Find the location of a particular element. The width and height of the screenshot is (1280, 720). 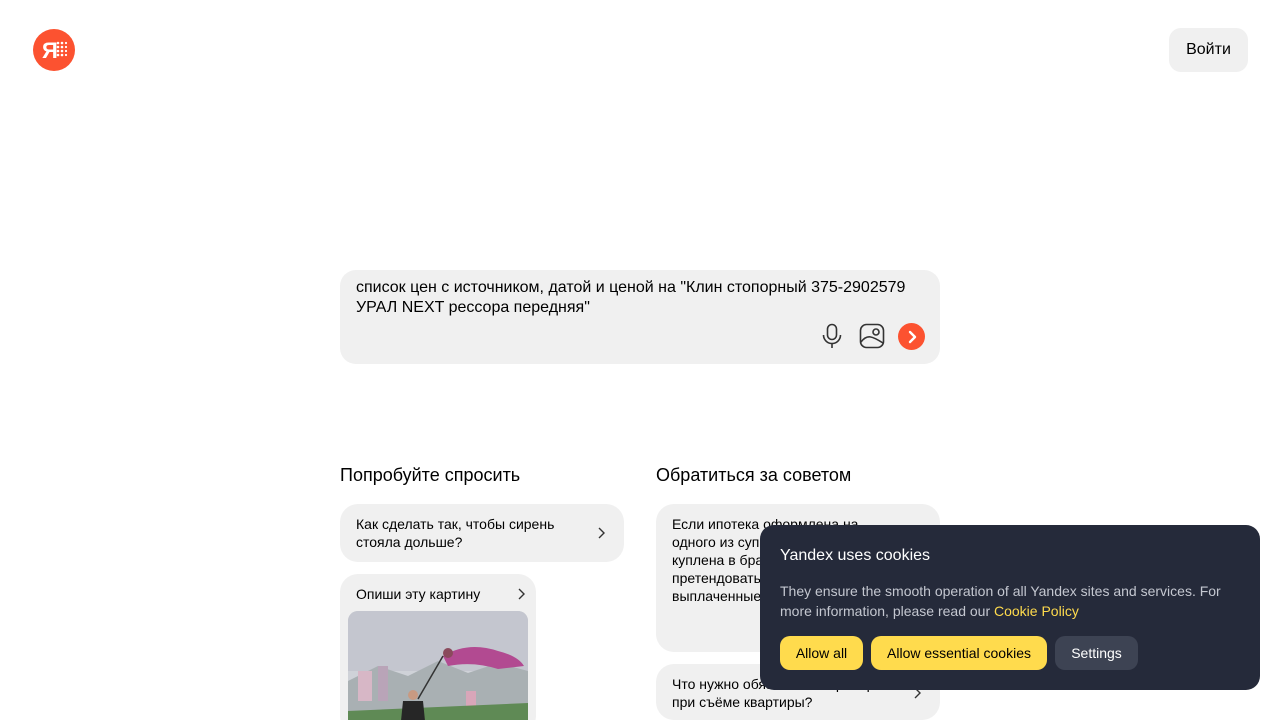

try-asking-title: Попробуйте спросить is located at coordinates (430, 475).